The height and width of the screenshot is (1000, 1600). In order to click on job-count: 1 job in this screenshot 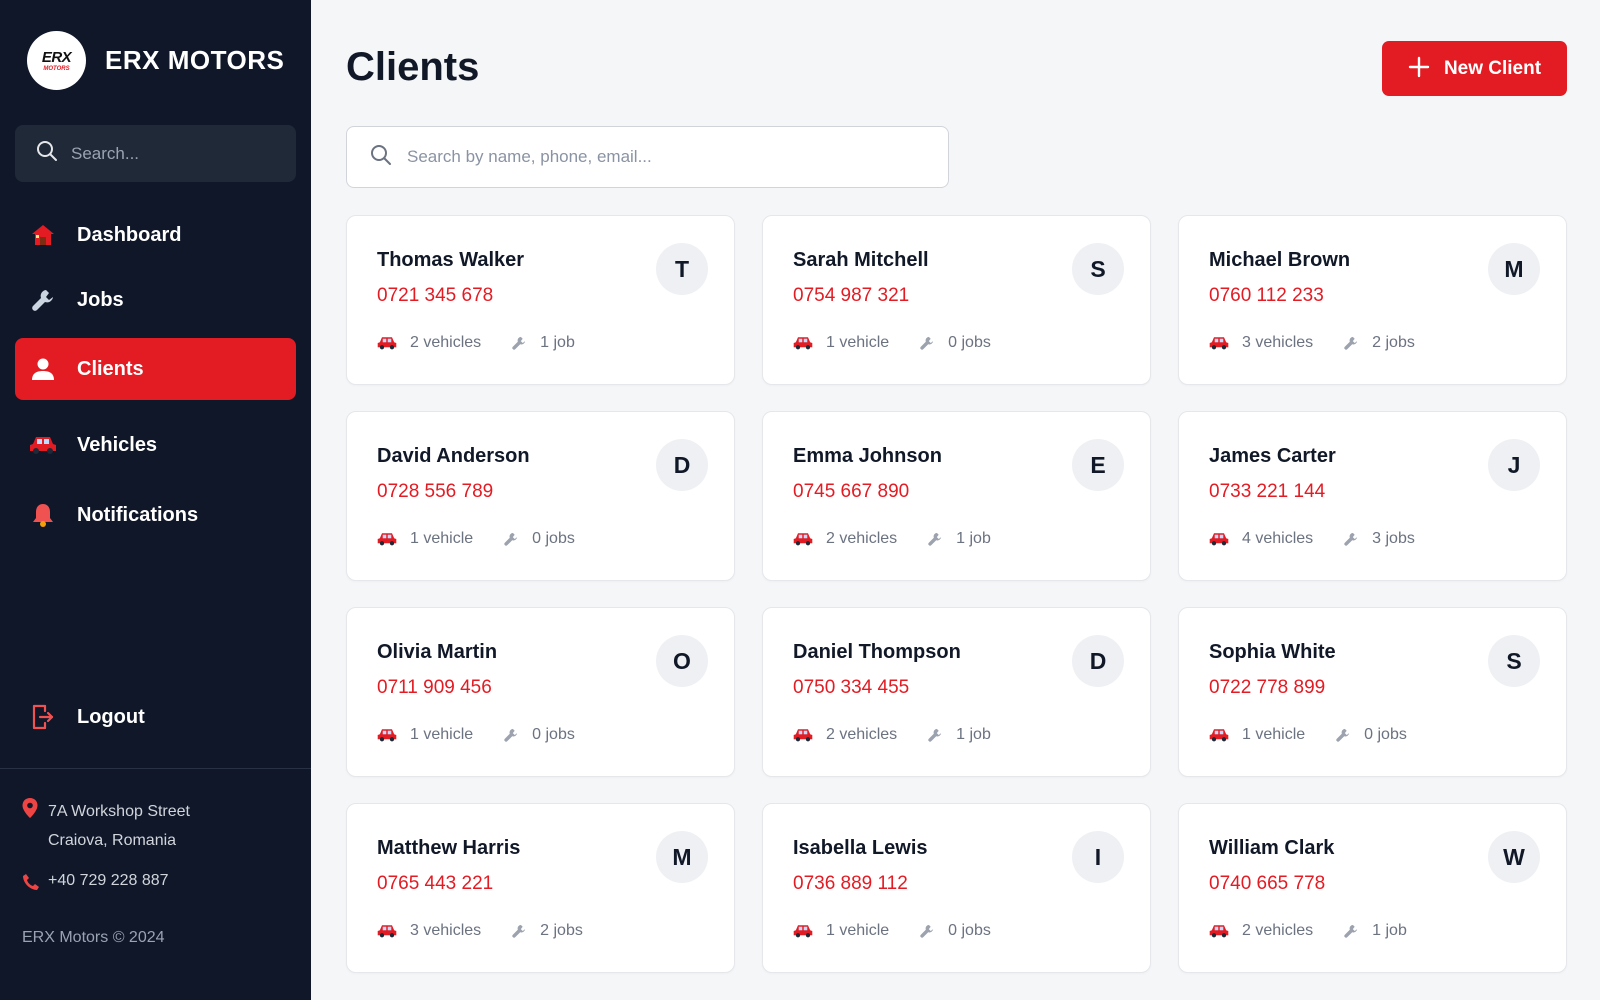, I will do `click(543, 343)`.